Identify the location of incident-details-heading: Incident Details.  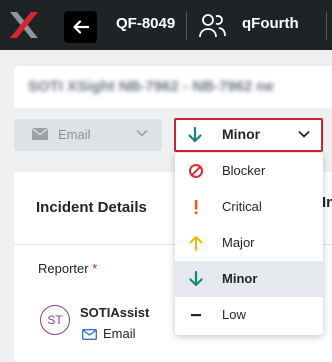
(91, 207).